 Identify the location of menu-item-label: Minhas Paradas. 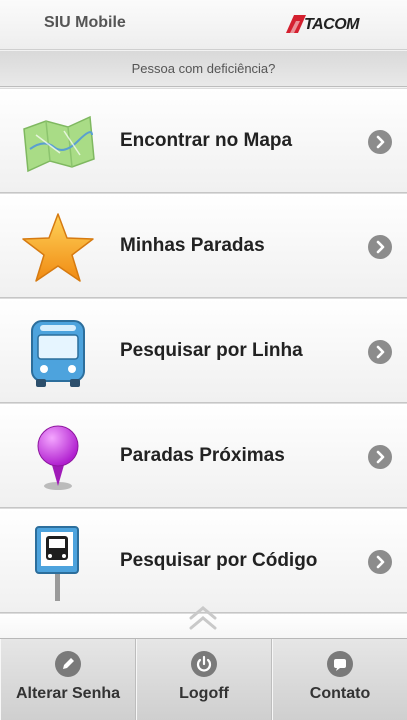
(192, 245).